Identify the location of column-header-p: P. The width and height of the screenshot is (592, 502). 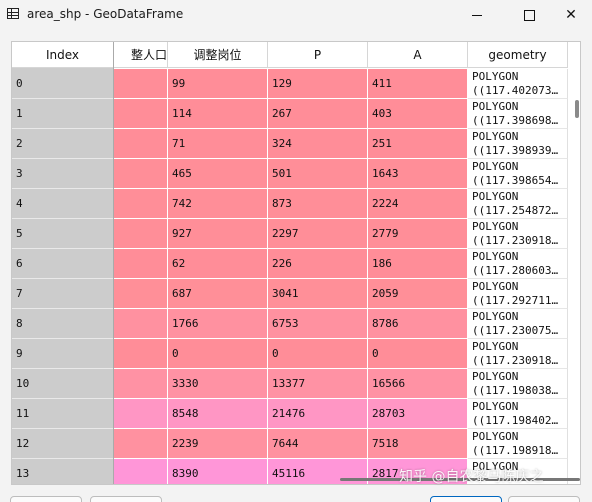
(318, 55).